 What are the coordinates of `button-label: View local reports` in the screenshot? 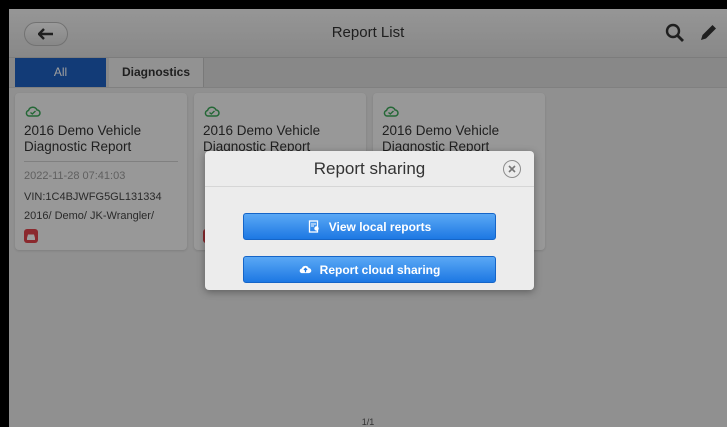 It's located at (380, 226).